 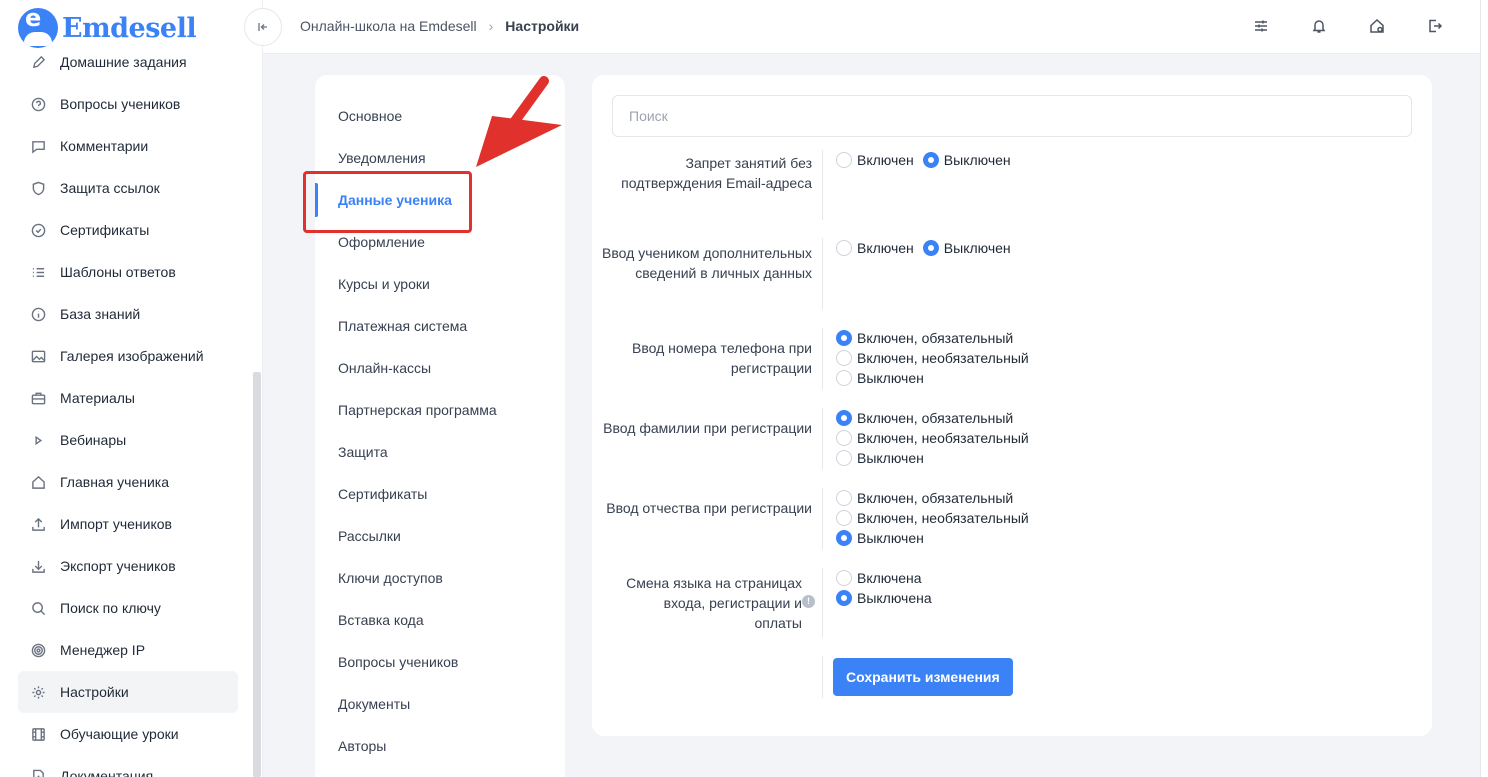 What do you see at coordinates (1319, 26) in the screenshot?
I see `bell-icon` at bounding box center [1319, 26].